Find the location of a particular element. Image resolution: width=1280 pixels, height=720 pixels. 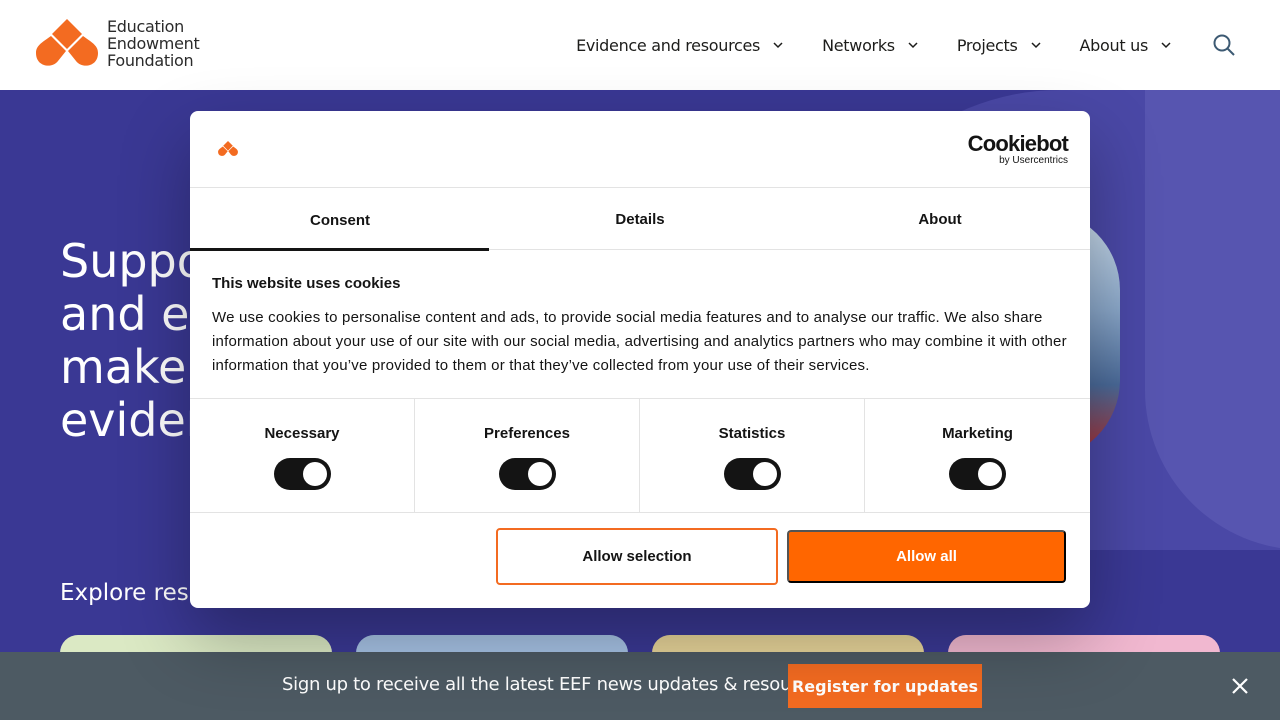

category-label: Statistics is located at coordinates (752, 433).